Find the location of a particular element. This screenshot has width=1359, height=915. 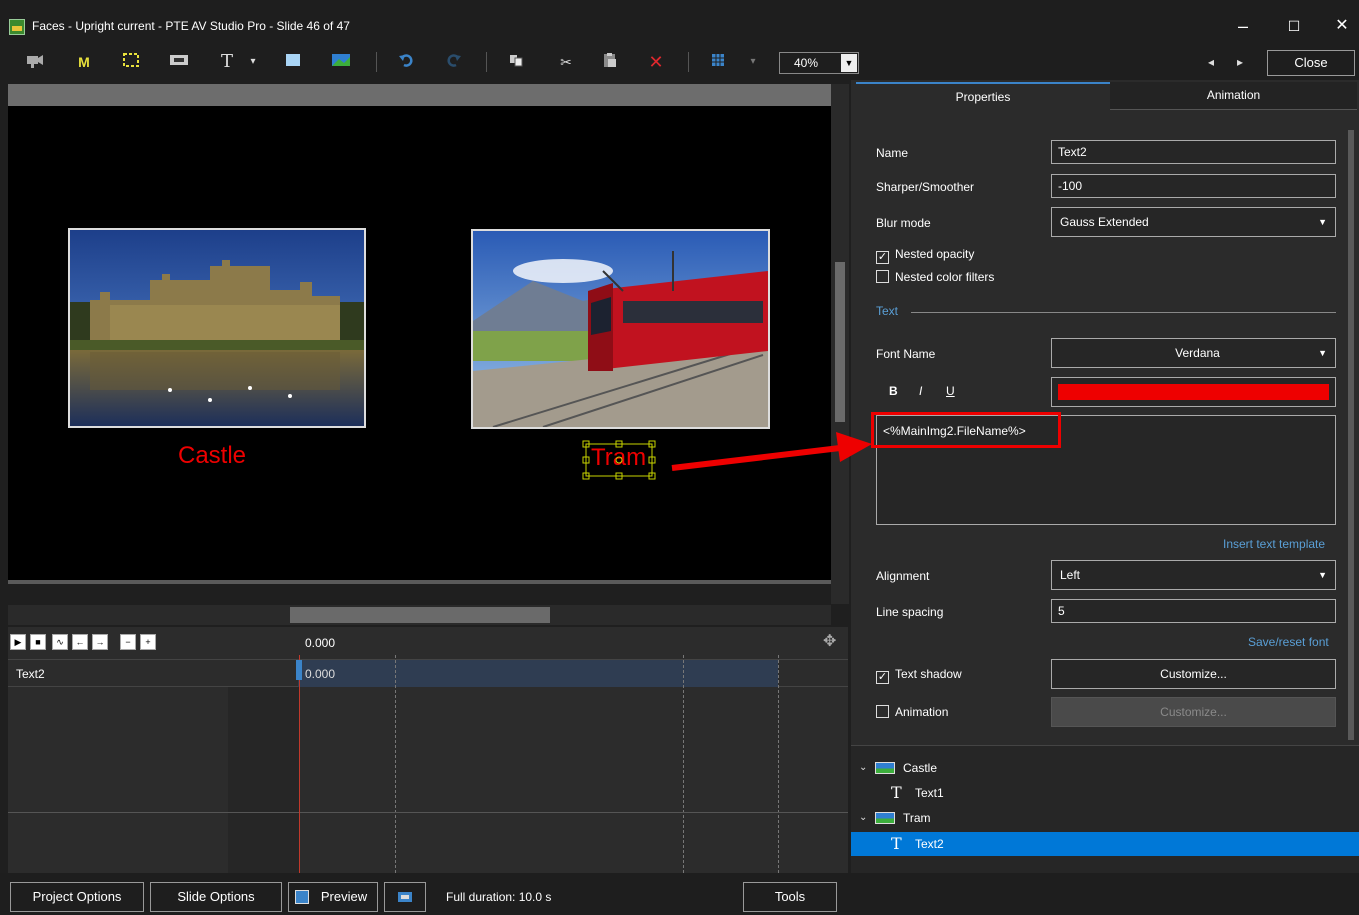

redo-icon is located at coordinates (454, 62).